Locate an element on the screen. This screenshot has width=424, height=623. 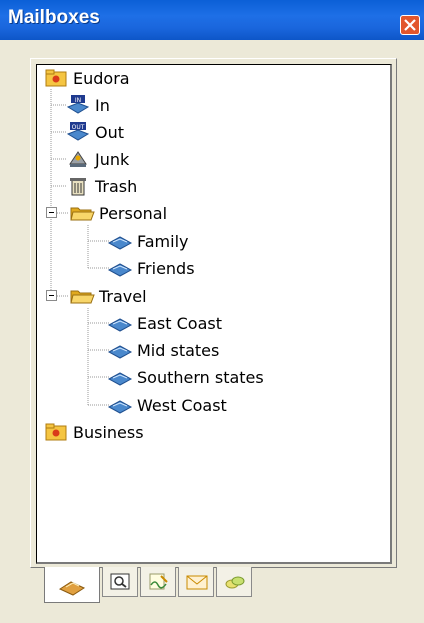
tree-item-eudora: Eudora is located at coordinates (86, 78).